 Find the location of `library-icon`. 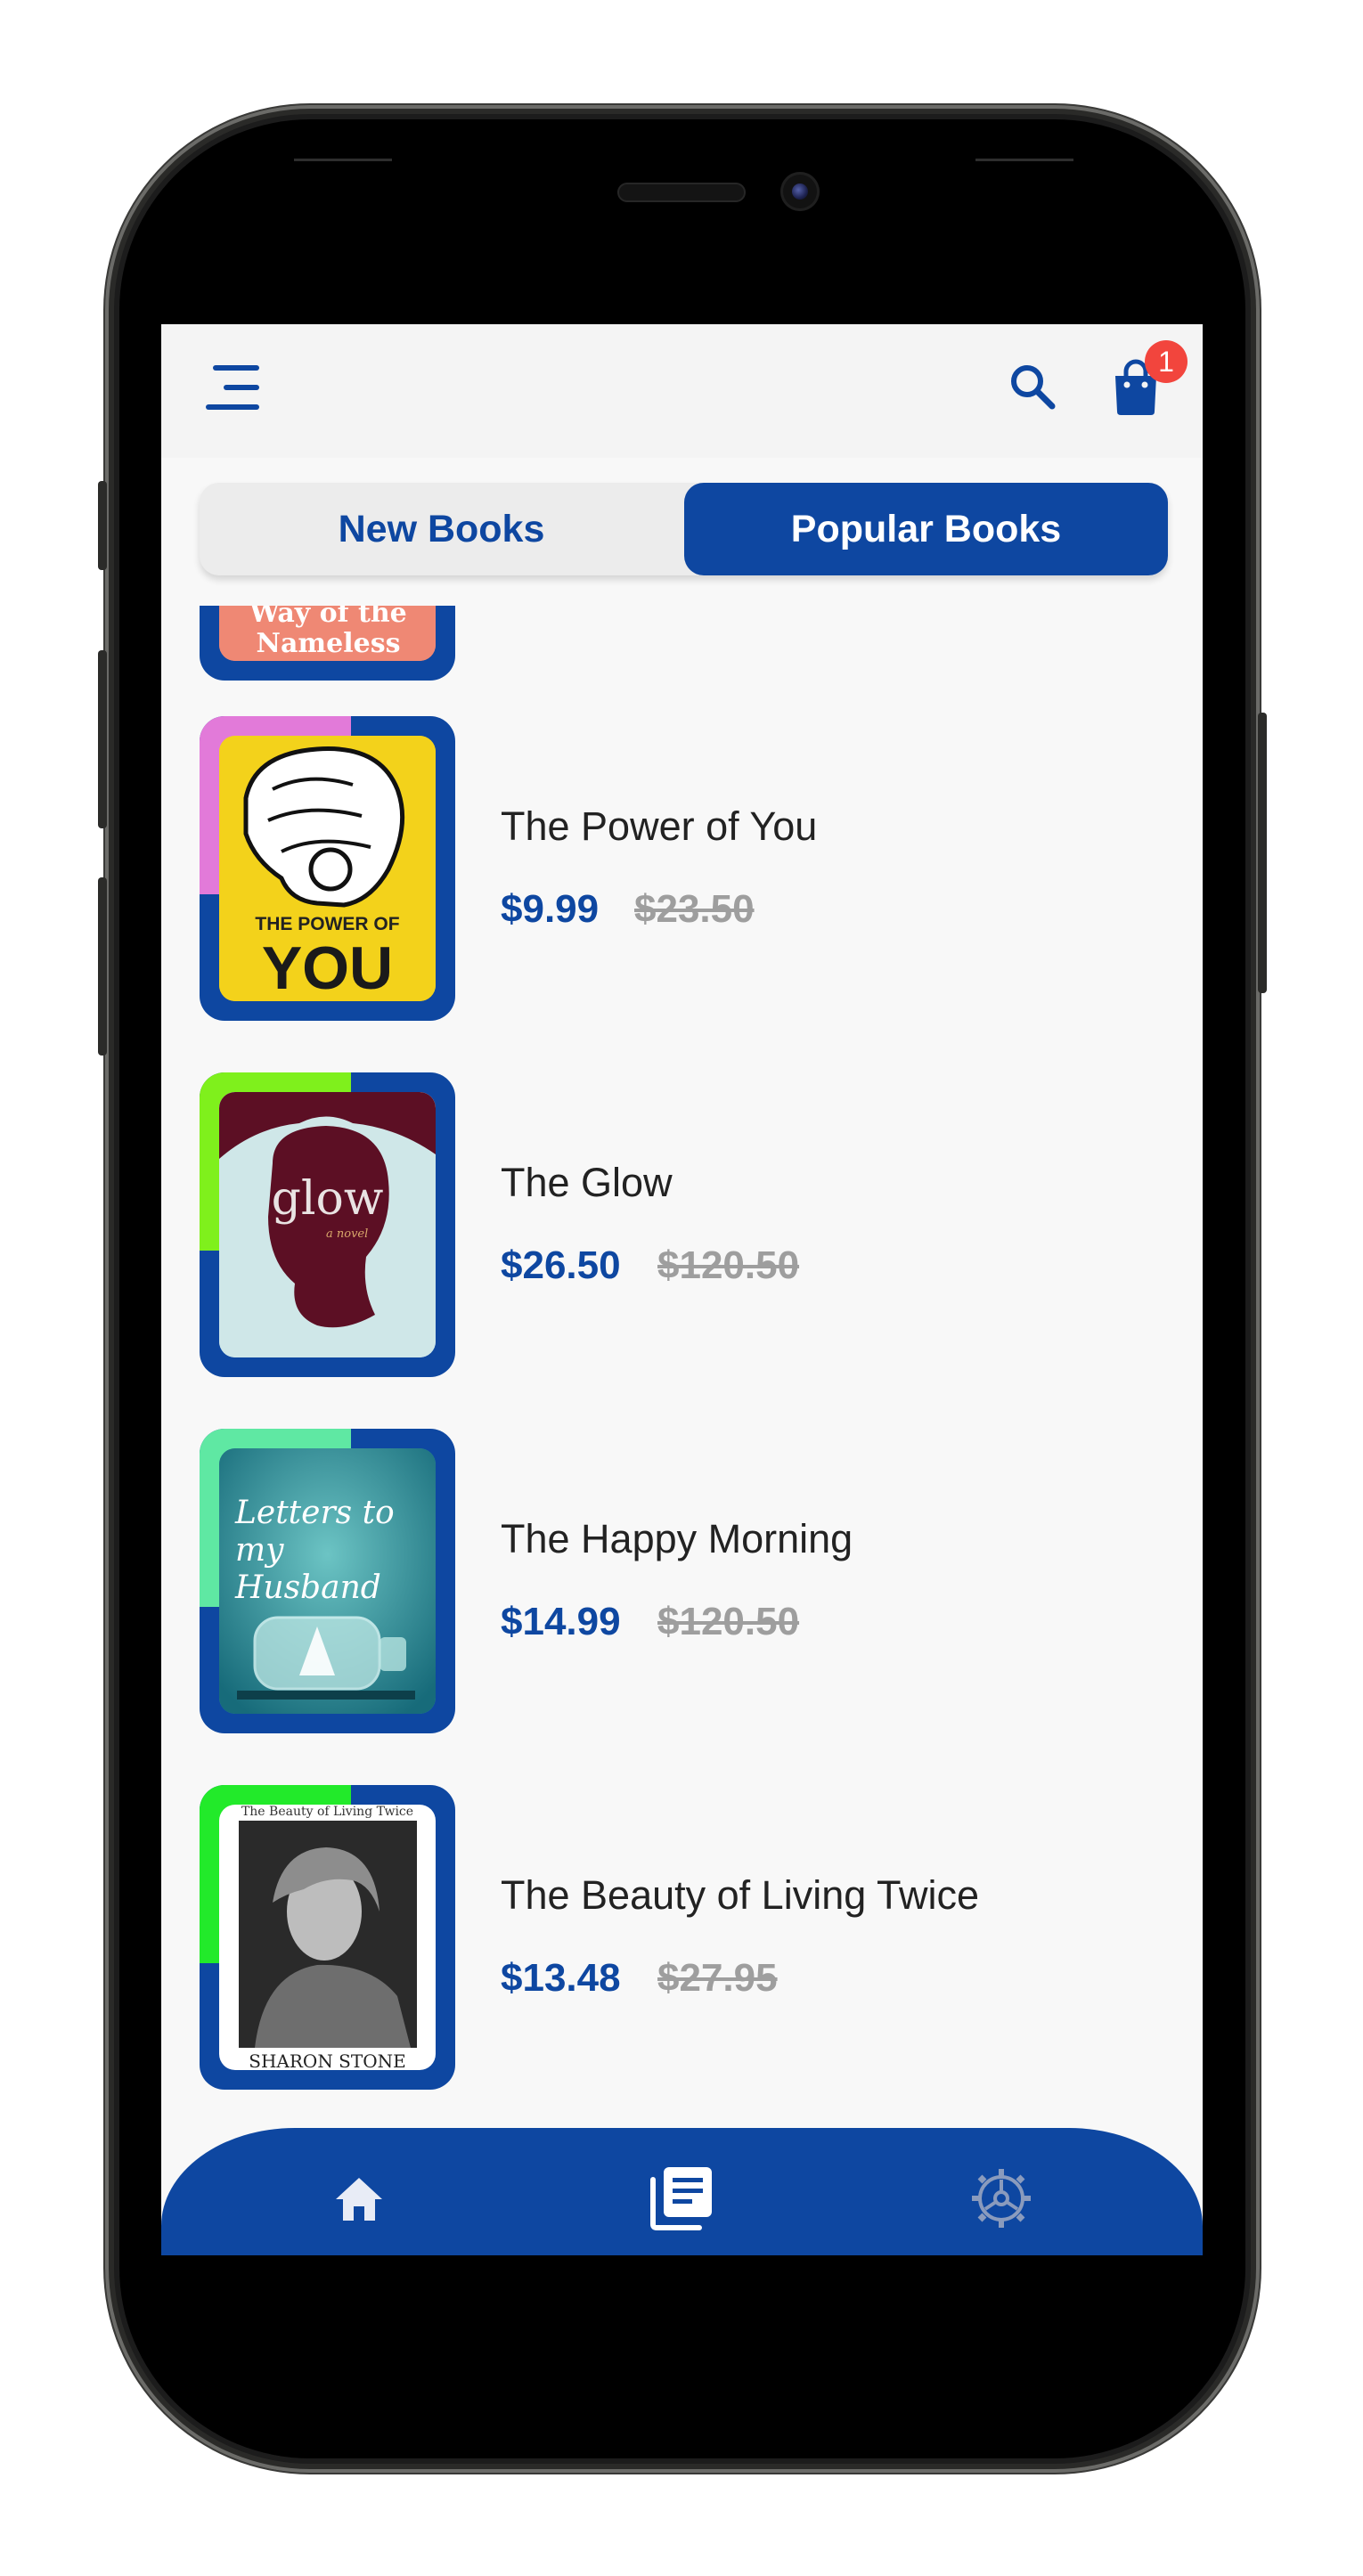

library-icon is located at coordinates (681, 2198).